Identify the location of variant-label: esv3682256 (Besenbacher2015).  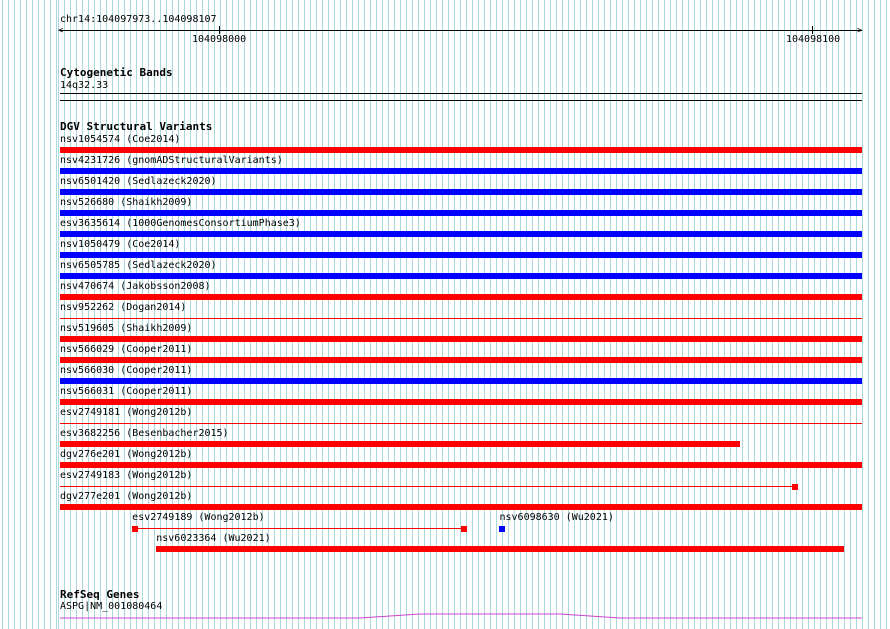
(144, 434).